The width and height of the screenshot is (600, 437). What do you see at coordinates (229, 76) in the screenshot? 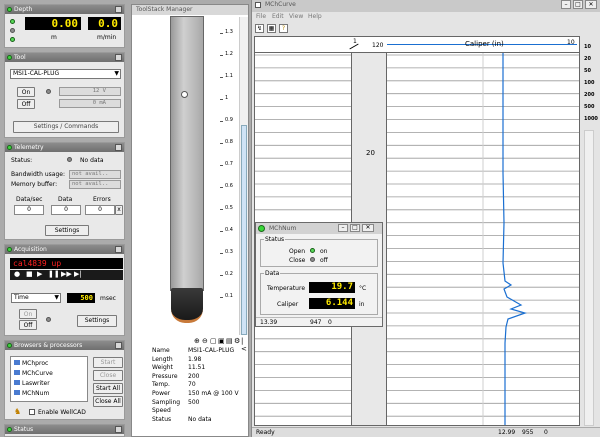
I see `scale-tick-label: 1.1` at bounding box center [229, 76].